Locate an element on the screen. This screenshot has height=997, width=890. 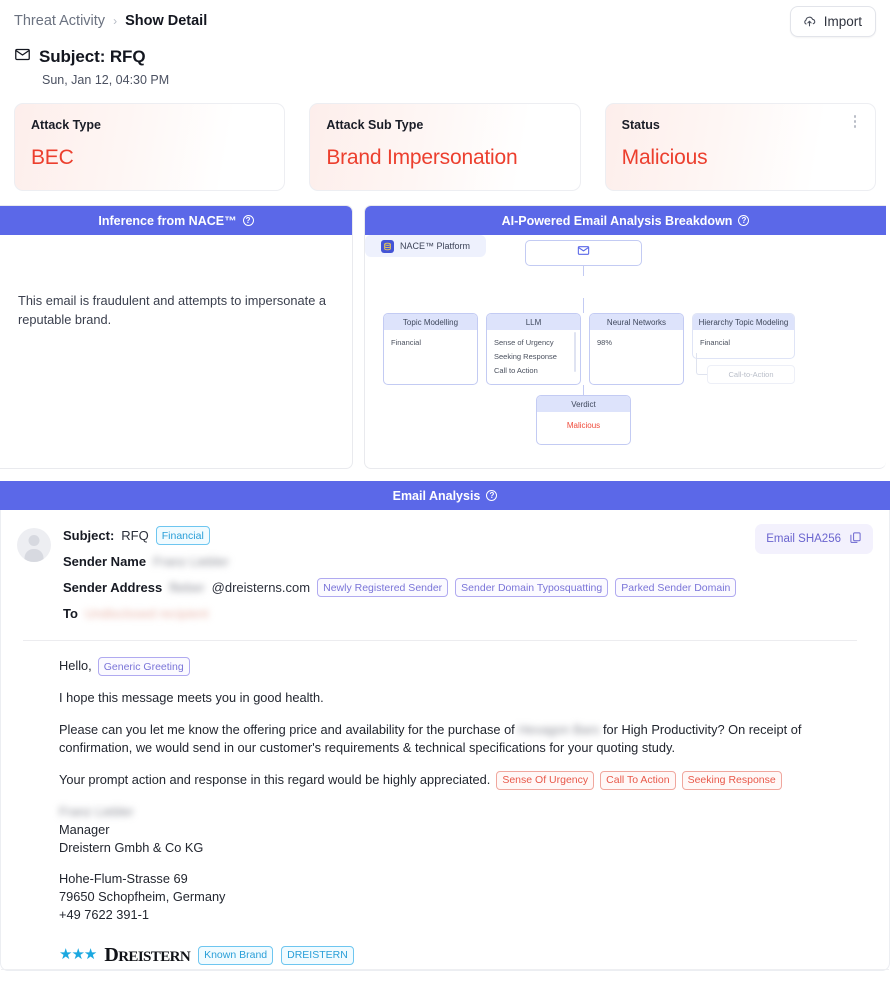
nace-panel-header: Inference from NACE™ ? is located at coordinates (176, 220).